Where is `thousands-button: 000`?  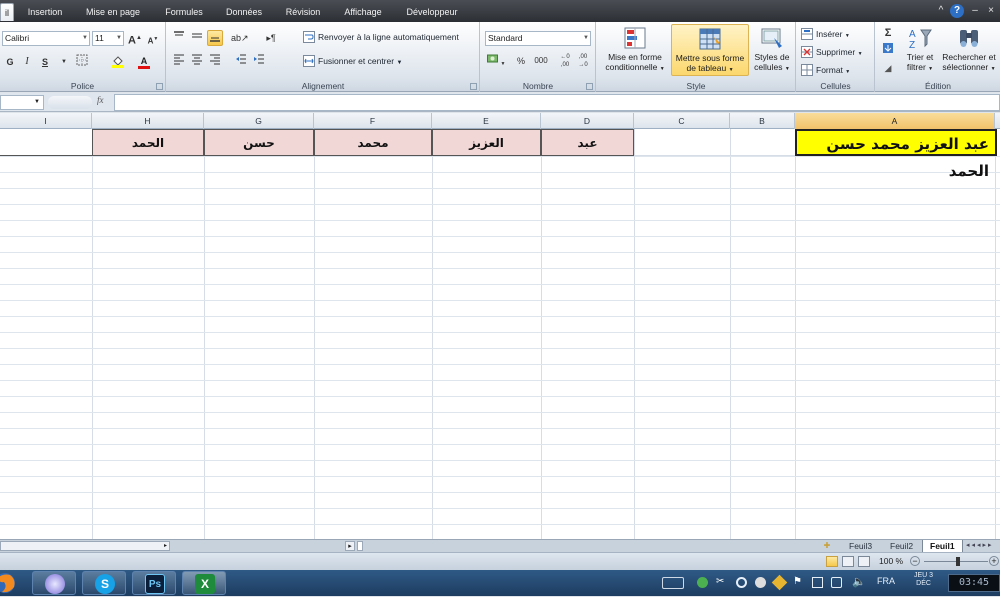 thousands-button: 000 is located at coordinates (541, 61).